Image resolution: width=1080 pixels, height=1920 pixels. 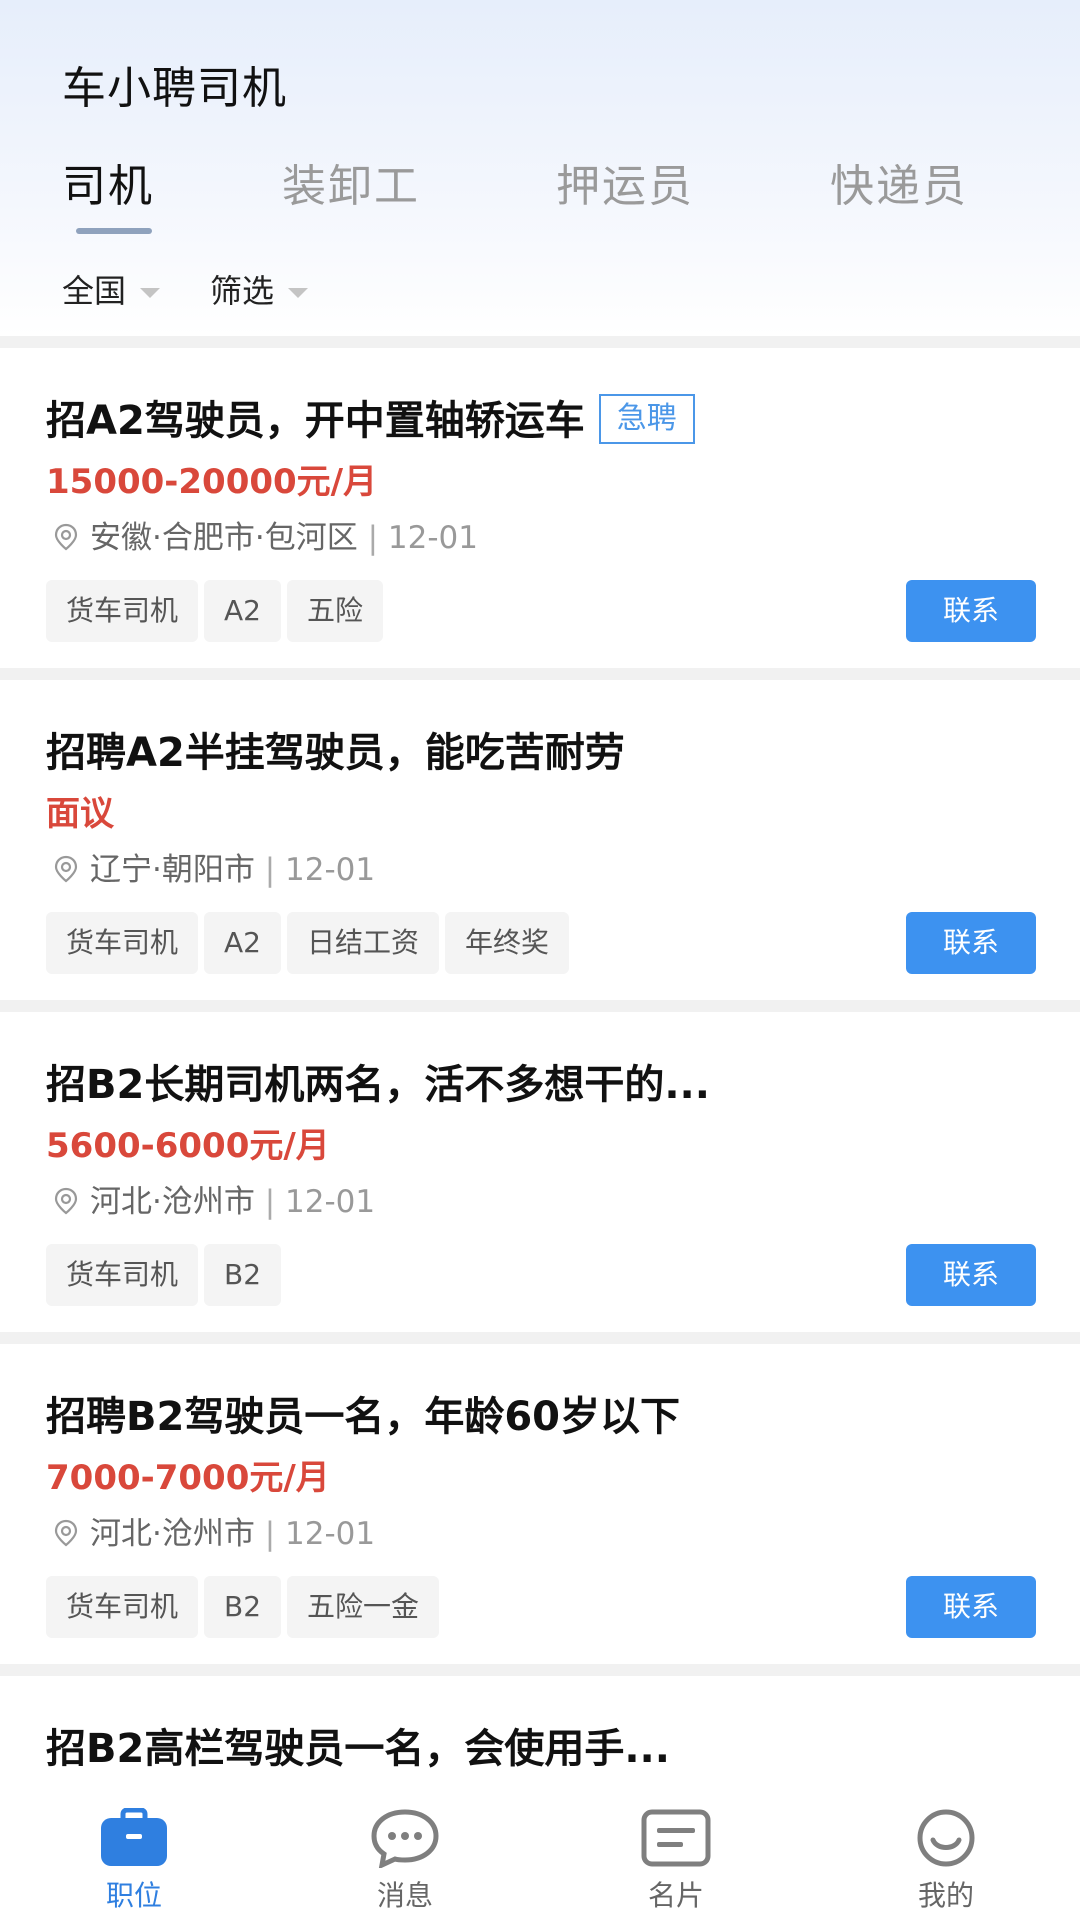 I want to click on job-tags: 货车司机 B2 五险一金, so click(x=245, y=1607).